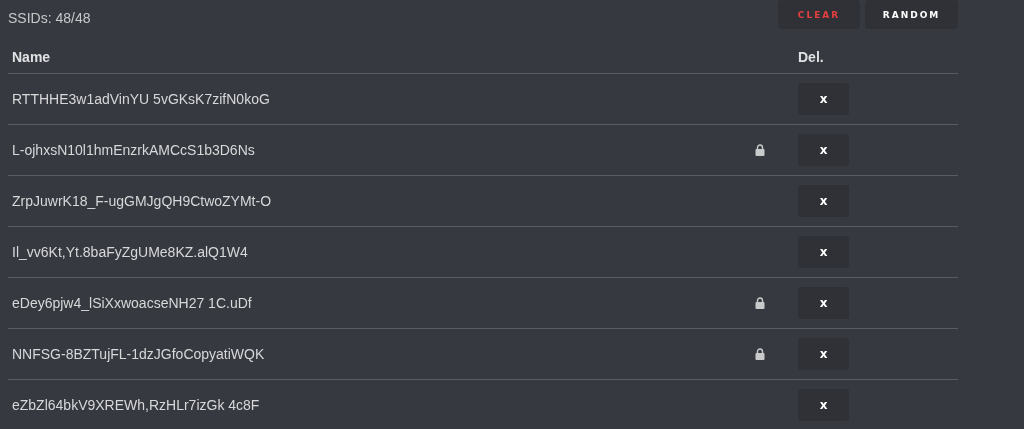 The image size is (1024, 429). What do you see at coordinates (141, 99) in the screenshot?
I see `ssid-name: RTTHHE3w1adVinYU 5vGKsK7zifN0koG` at bounding box center [141, 99].